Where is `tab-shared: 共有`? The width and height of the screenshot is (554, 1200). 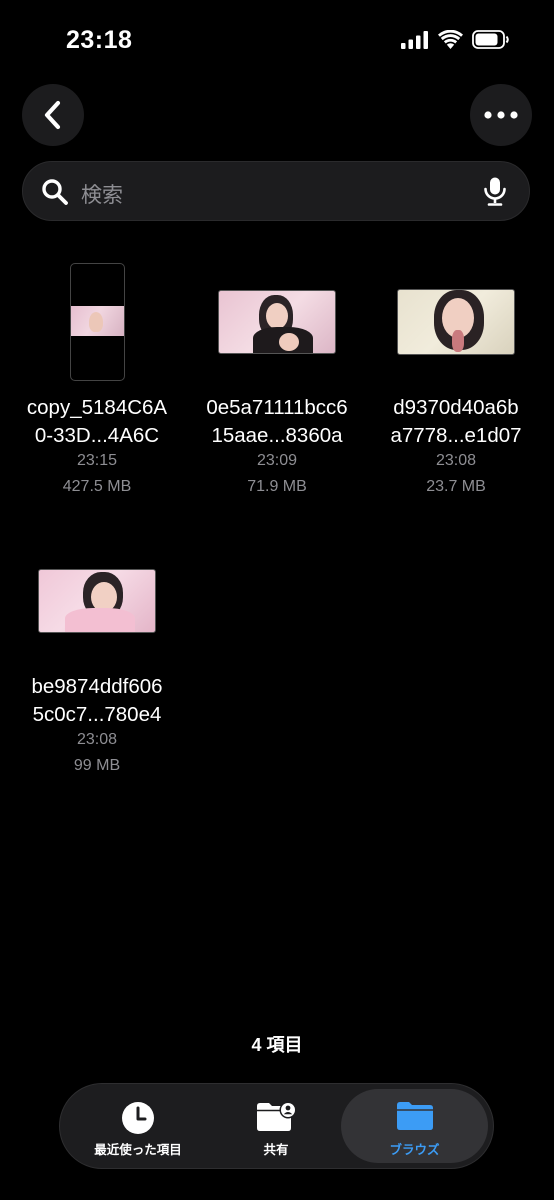 tab-shared: 共有 is located at coordinates (276, 1126).